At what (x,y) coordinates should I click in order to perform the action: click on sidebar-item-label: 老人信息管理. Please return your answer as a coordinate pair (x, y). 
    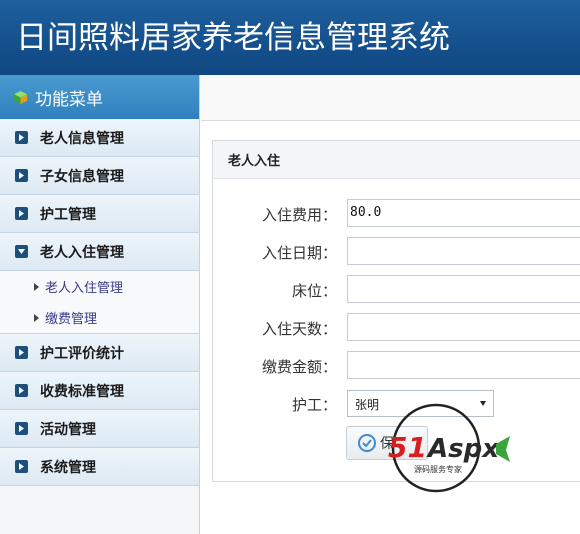
    Looking at the image, I should click on (82, 138).